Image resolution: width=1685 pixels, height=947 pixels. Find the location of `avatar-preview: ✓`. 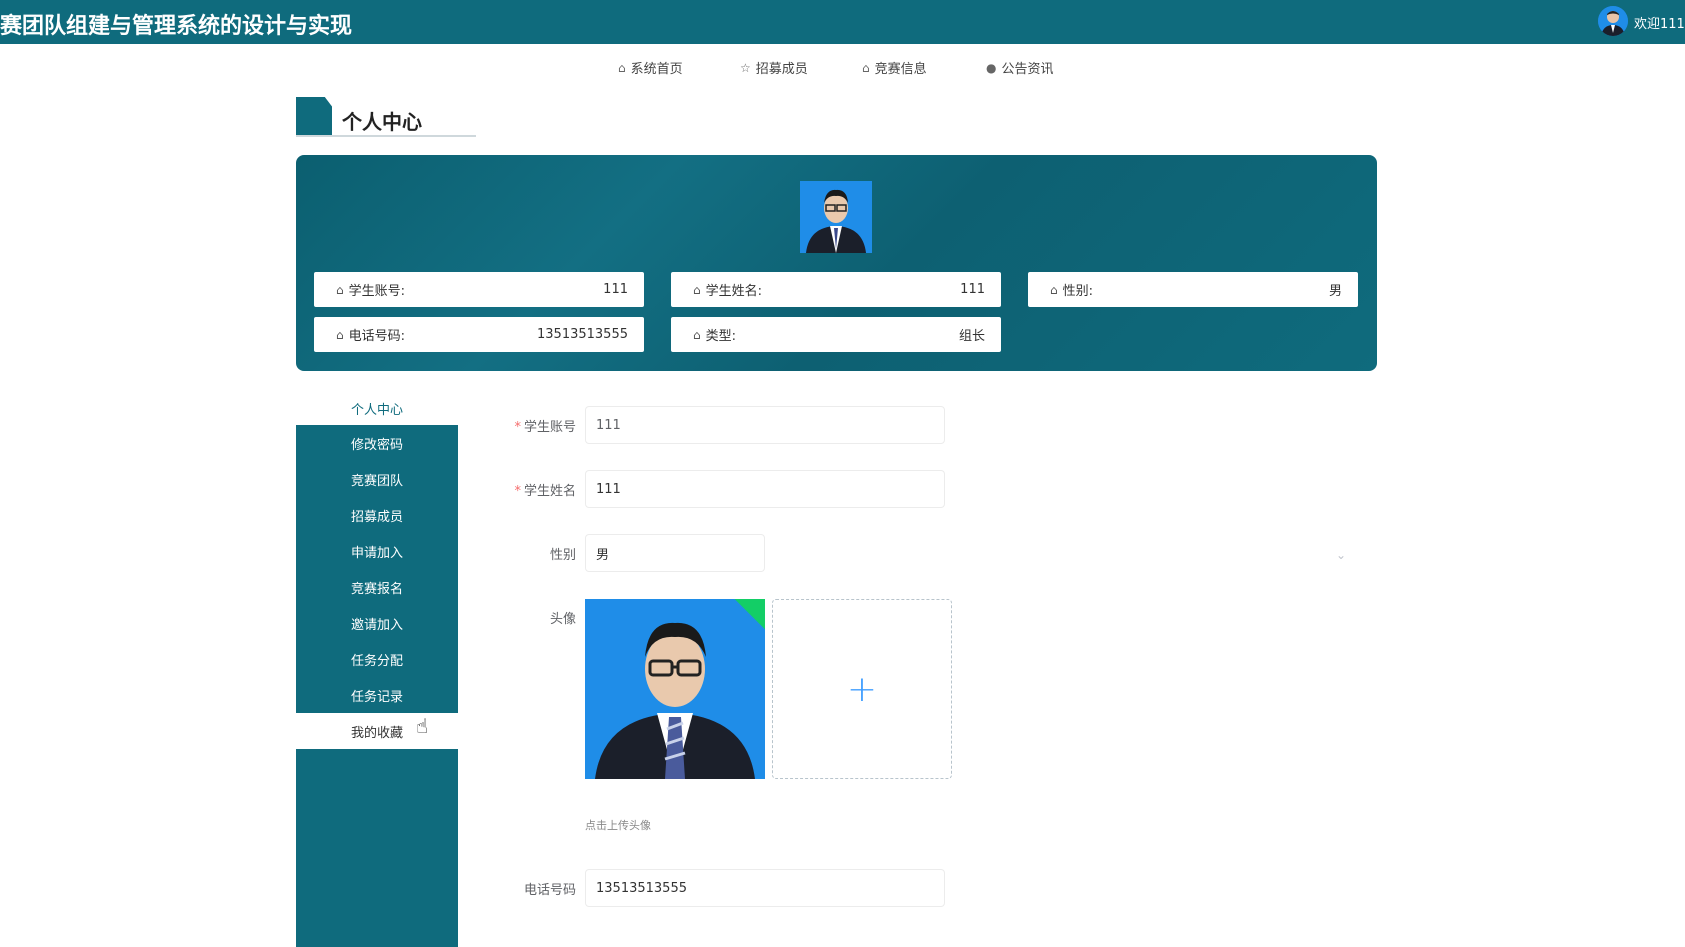

avatar-preview: ✓ is located at coordinates (675, 689).